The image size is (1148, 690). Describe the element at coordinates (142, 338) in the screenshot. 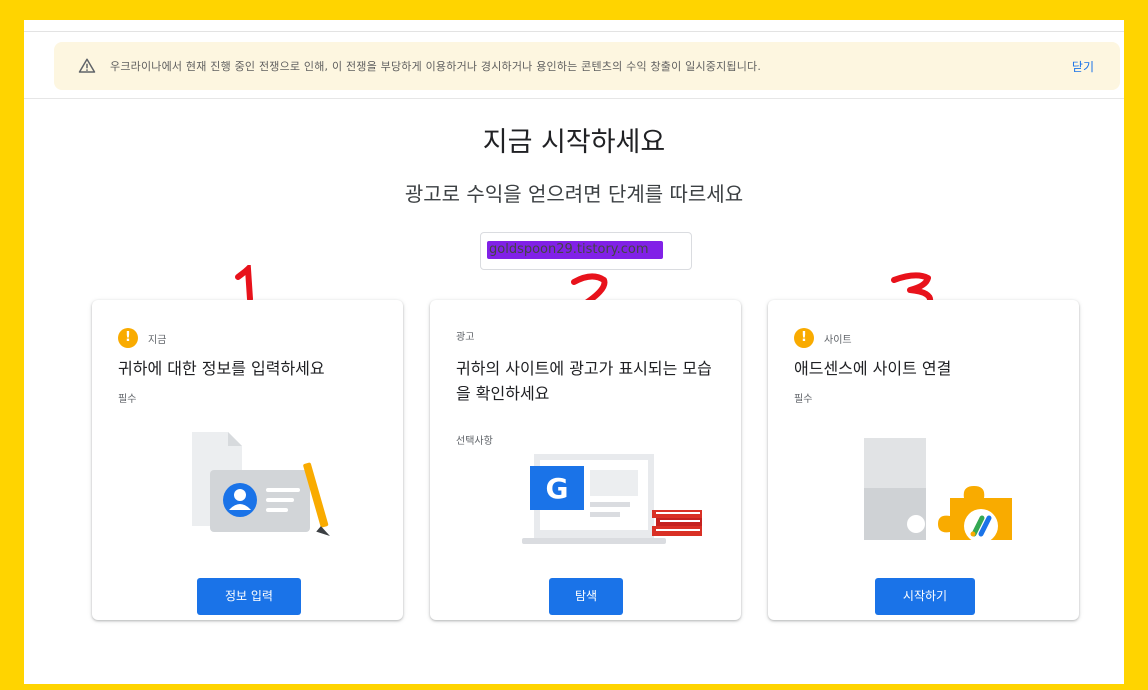

I see `card-status: ! 지금` at that location.